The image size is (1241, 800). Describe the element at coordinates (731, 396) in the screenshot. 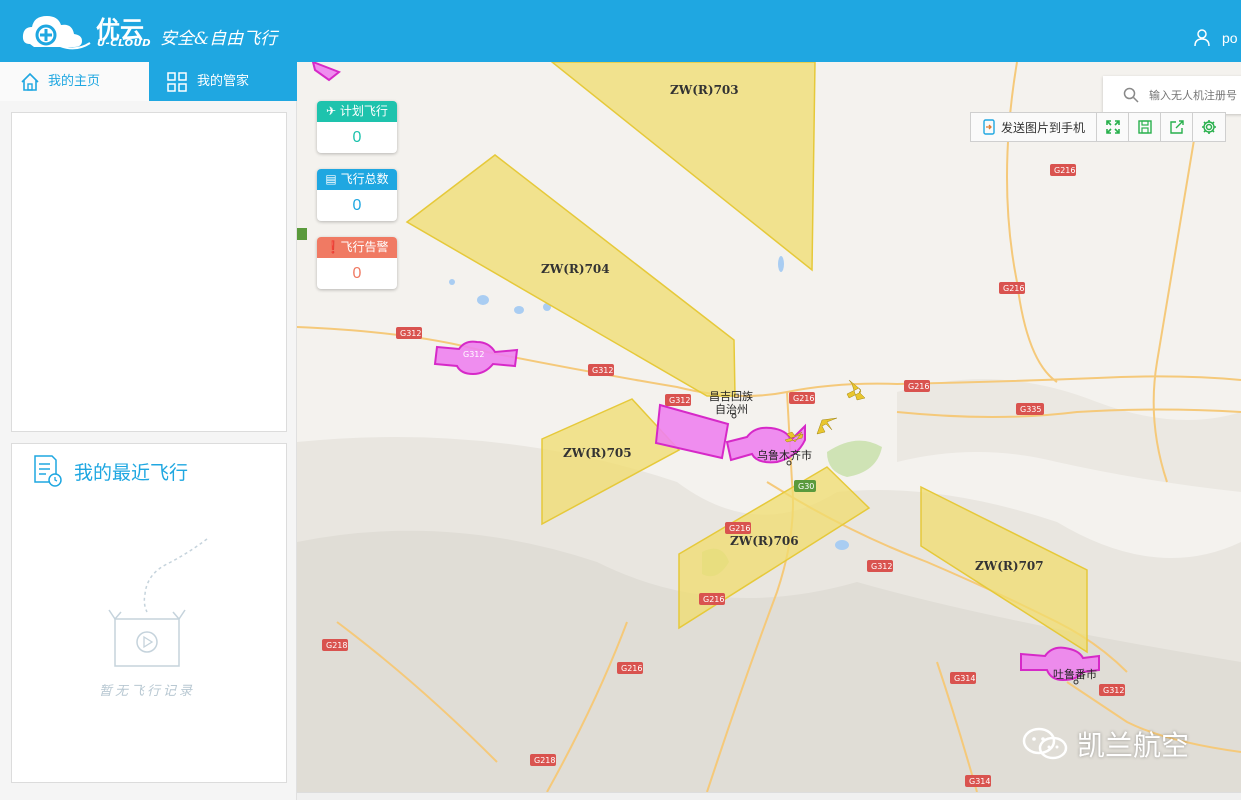

I see `city-changji: 昌吉回族` at that location.